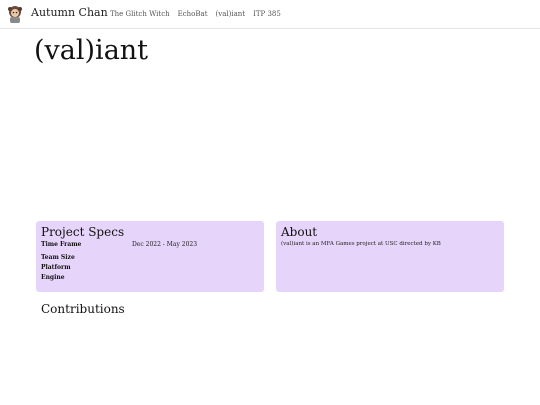 The width and height of the screenshot is (540, 405). I want to click on nav-link-glitch-witch: The Glitch Witch, so click(140, 14).